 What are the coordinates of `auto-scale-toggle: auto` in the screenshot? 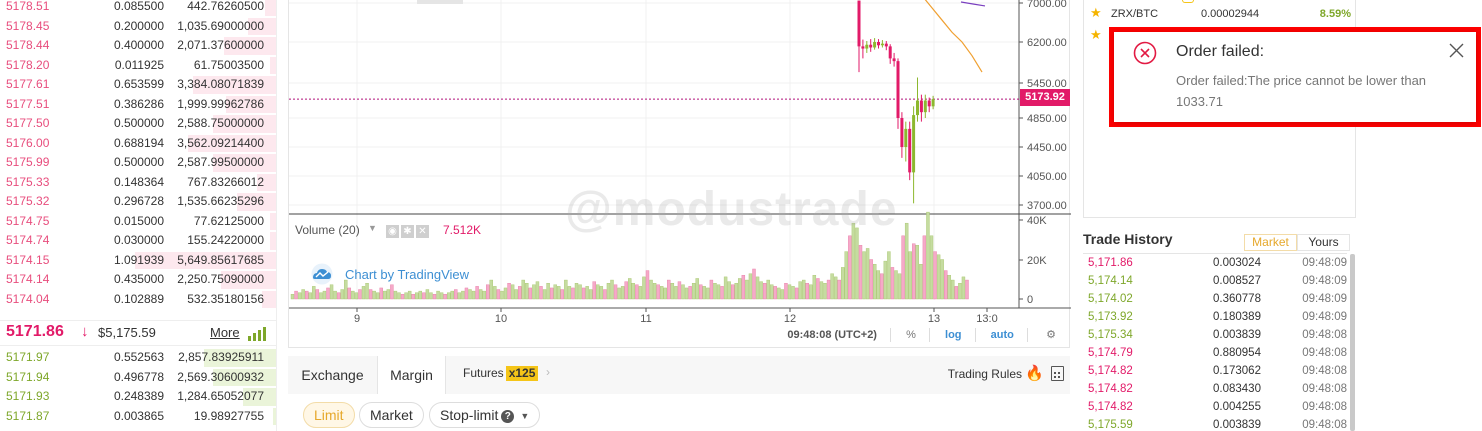 It's located at (1002, 335).